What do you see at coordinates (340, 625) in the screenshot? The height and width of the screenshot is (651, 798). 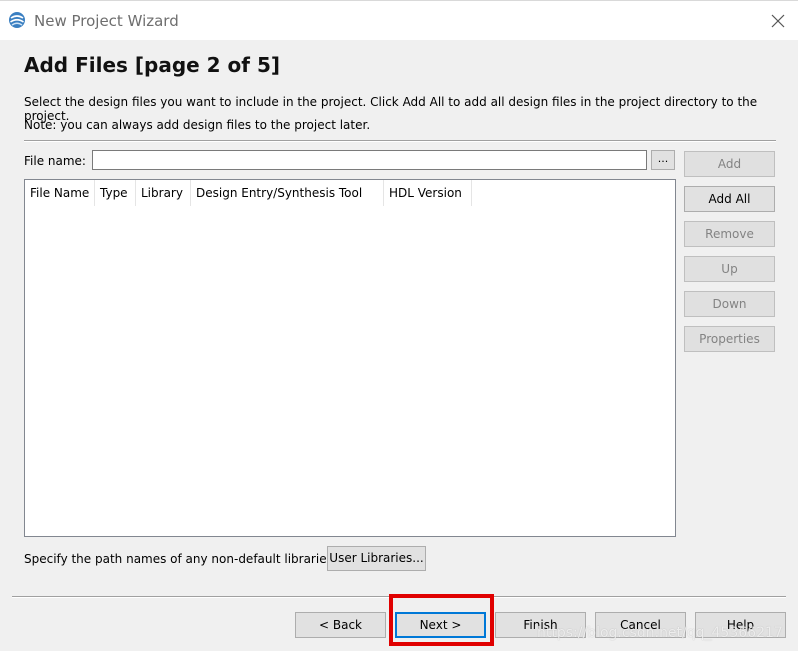 I see `back-button: < Back` at bounding box center [340, 625].